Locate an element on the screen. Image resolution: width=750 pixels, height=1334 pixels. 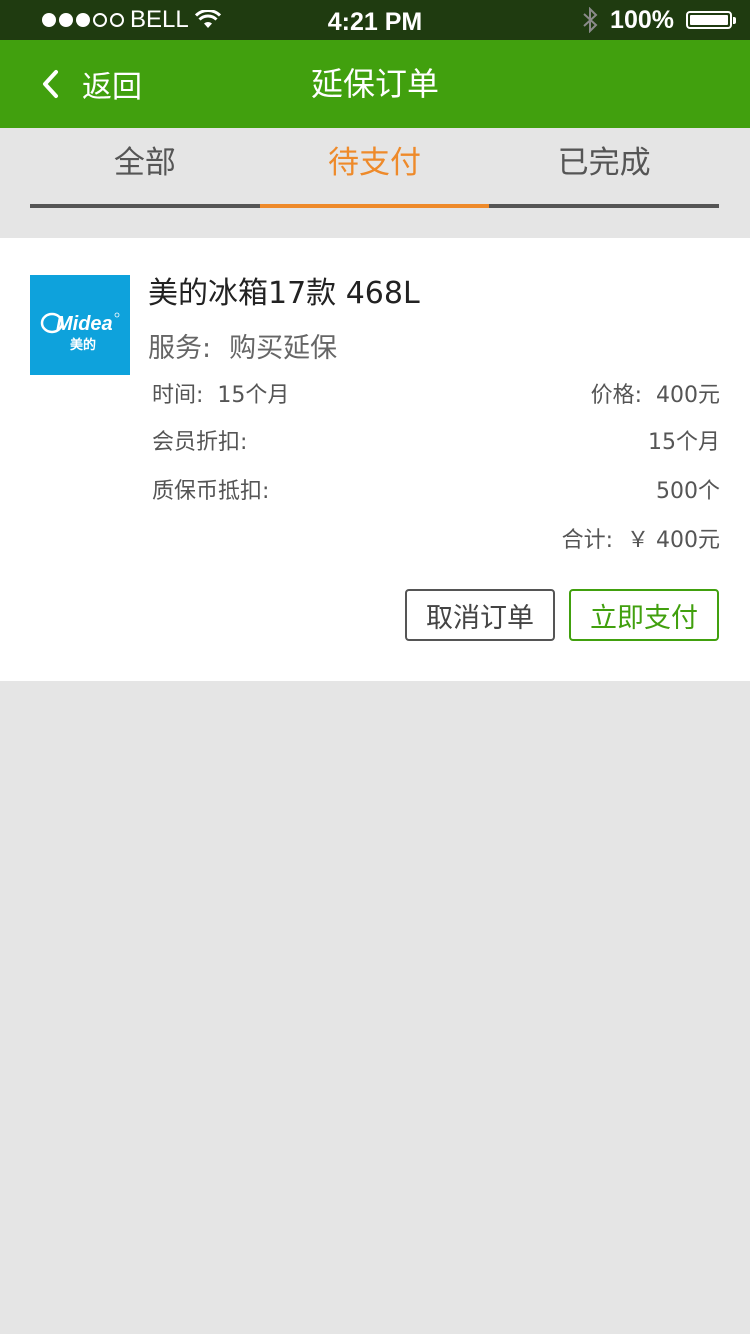
bluetooth-icon is located at coordinates (590, 20).